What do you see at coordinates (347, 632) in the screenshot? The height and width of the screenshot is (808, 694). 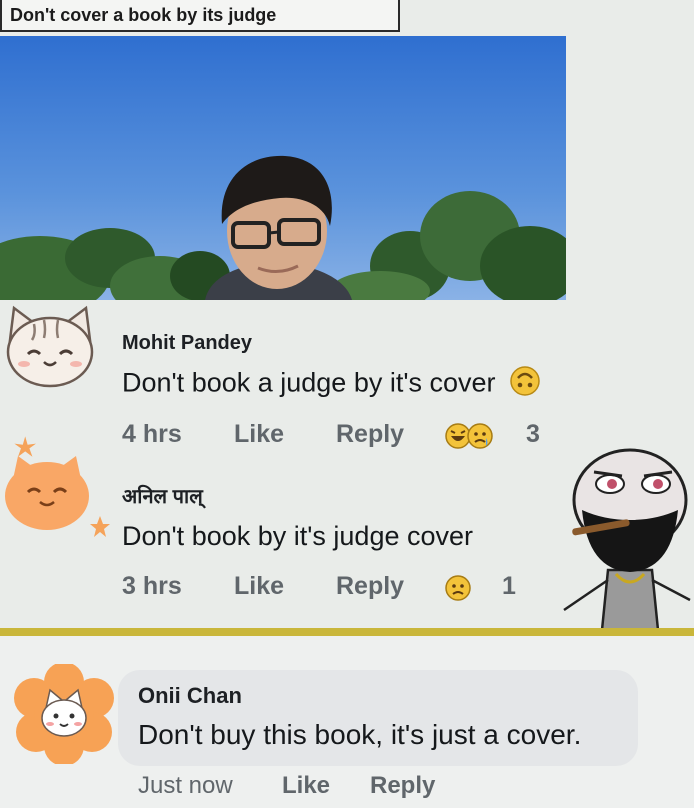 I see `section-divider` at bounding box center [347, 632].